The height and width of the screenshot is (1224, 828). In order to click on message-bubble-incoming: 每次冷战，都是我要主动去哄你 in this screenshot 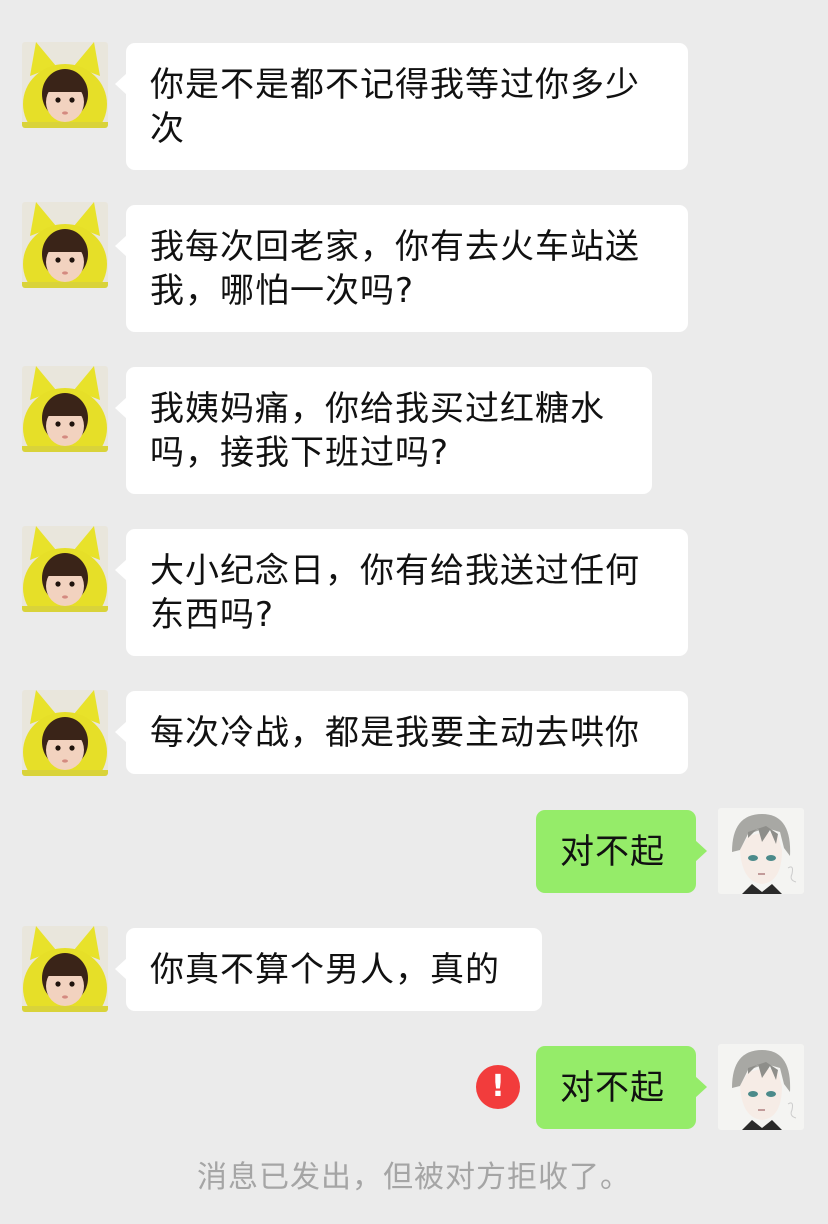, I will do `click(401, 732)`.